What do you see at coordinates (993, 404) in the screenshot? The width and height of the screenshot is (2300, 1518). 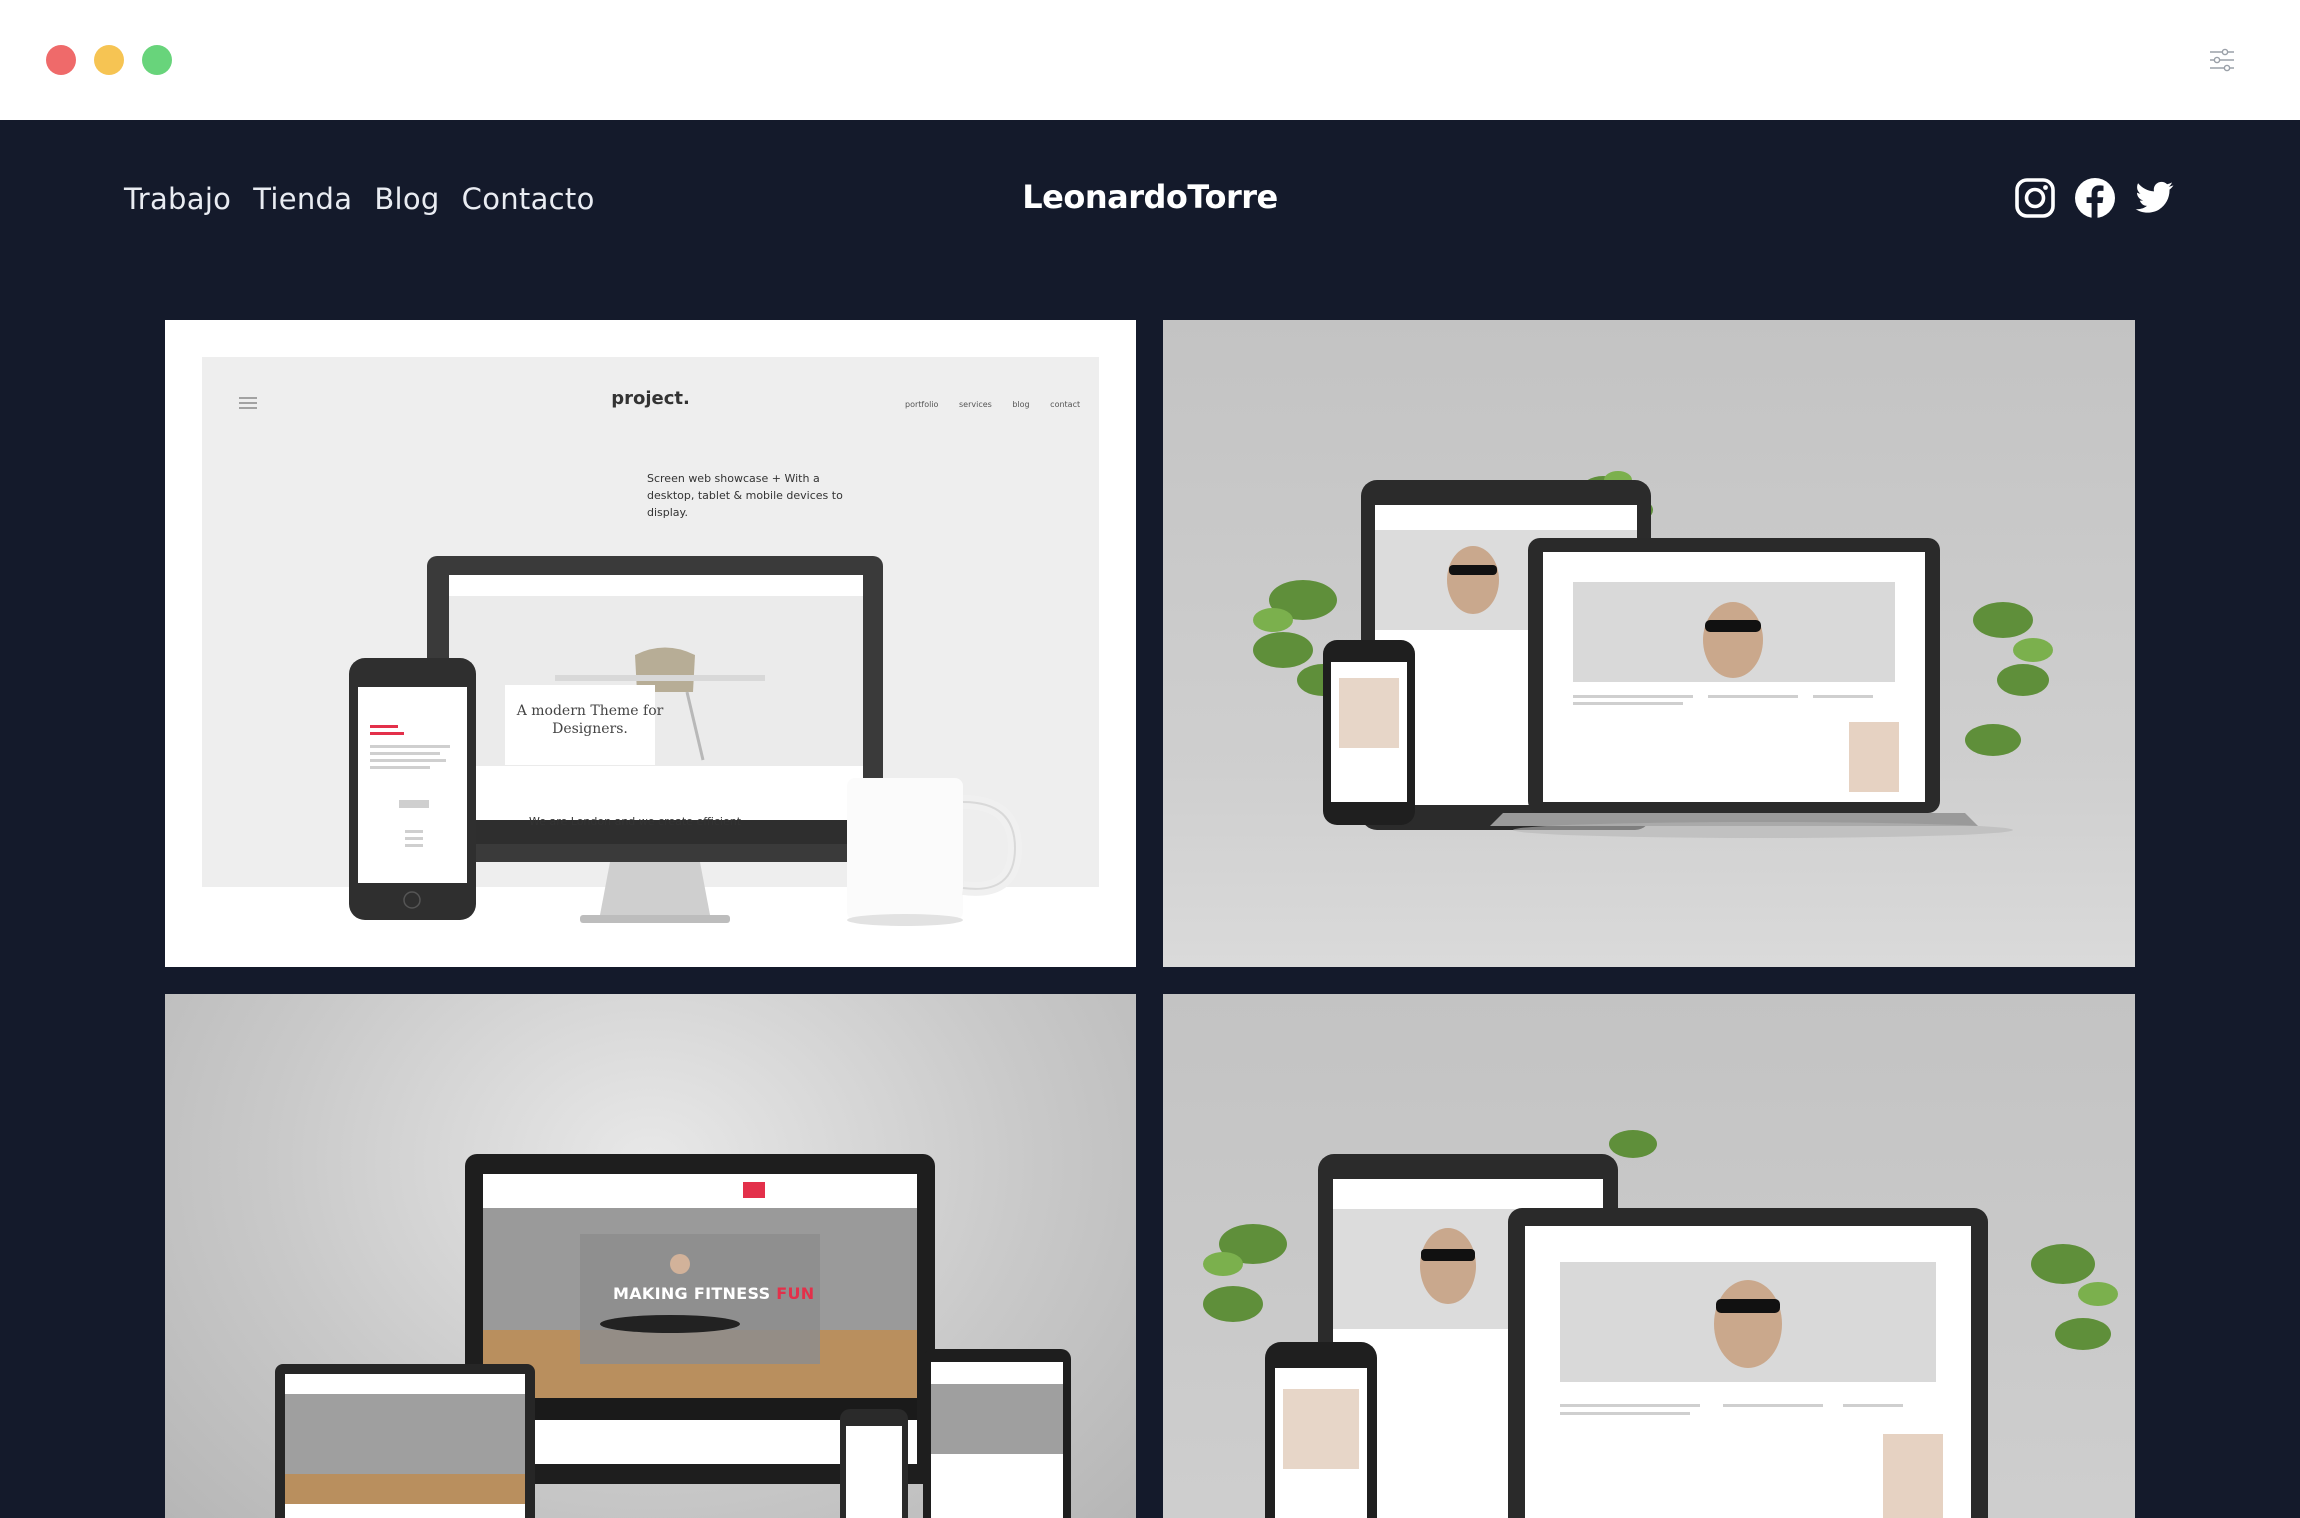 I see `project-mini-nav: portfolio services blog contact` at bounding box center [993, 404].